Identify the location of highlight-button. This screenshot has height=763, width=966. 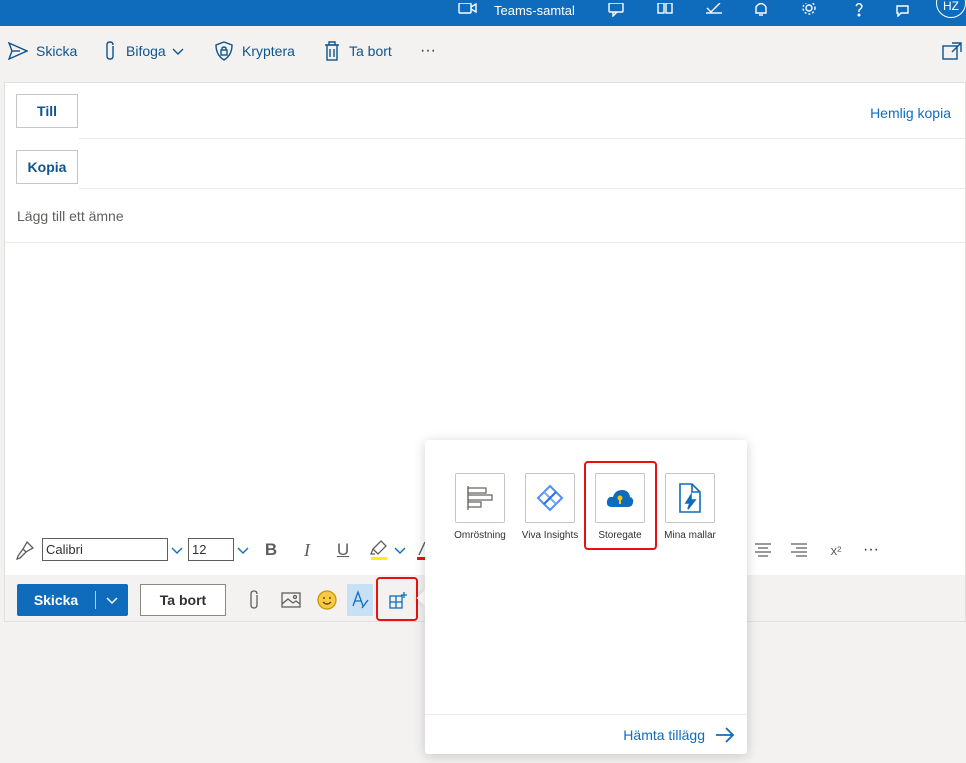
(379, 550).